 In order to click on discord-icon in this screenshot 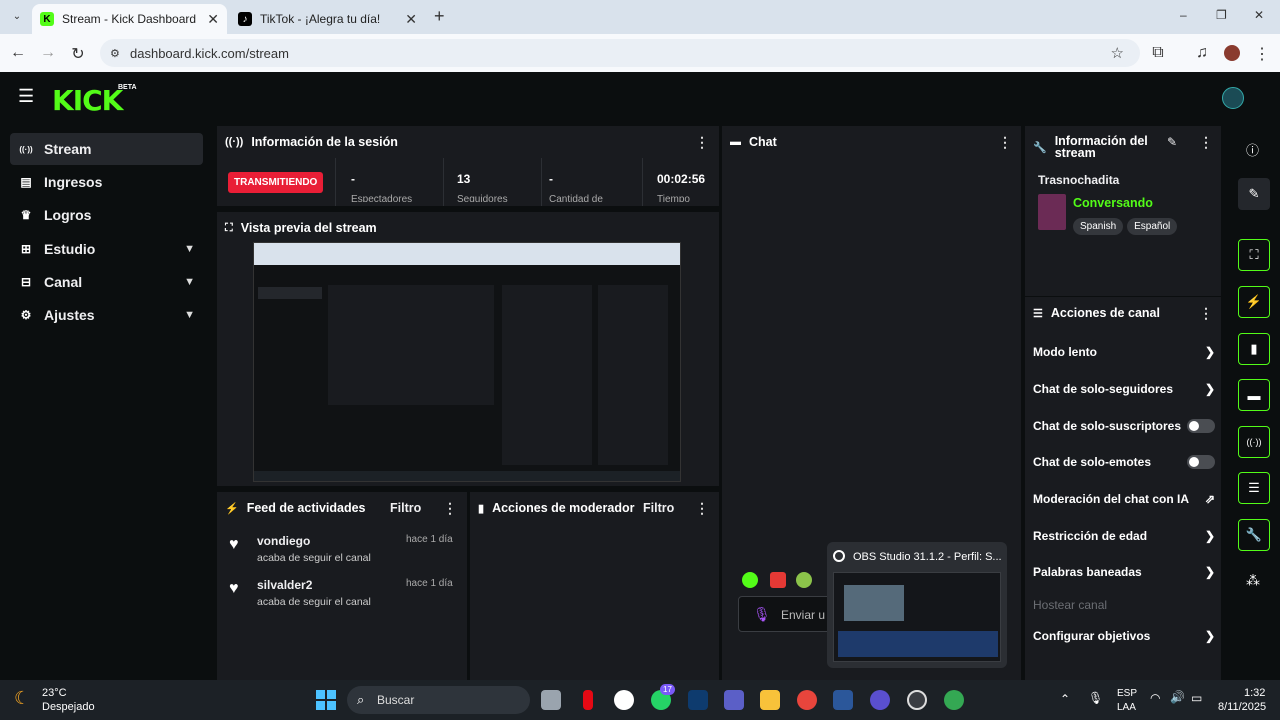, I will do `click(624, 700)`.